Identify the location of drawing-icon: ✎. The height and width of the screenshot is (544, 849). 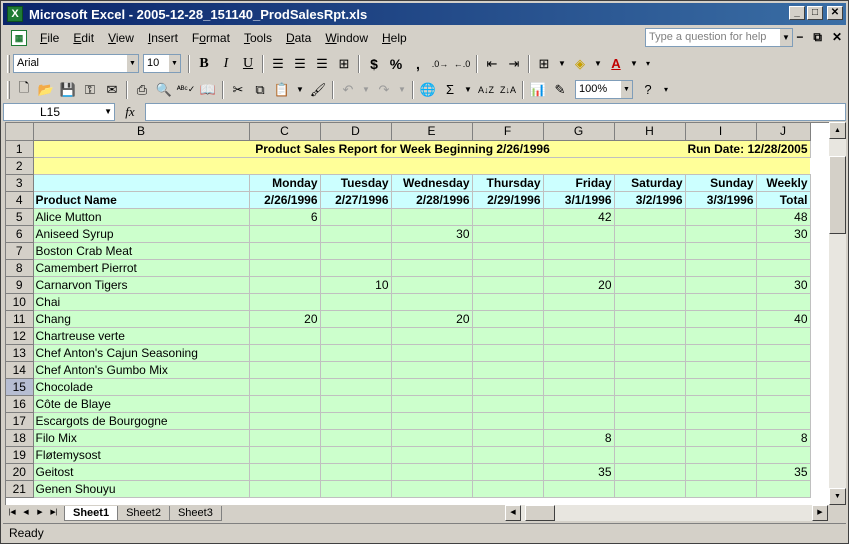
(560, 90).